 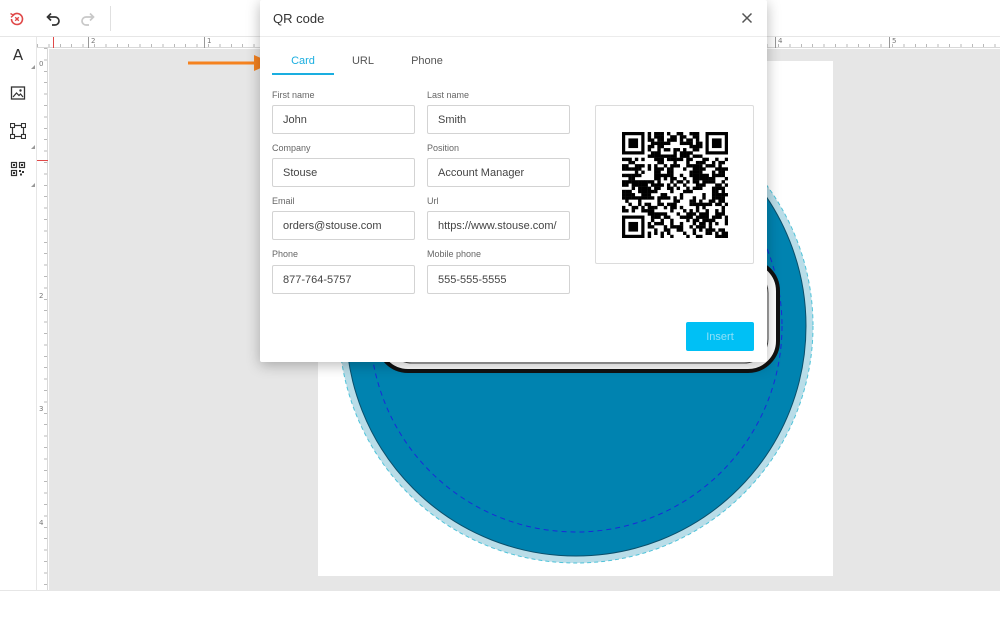 What do you see at coordinates (500, 610) in the screenshot?
I see `bottom-bar` at bounding box center [500, 610].